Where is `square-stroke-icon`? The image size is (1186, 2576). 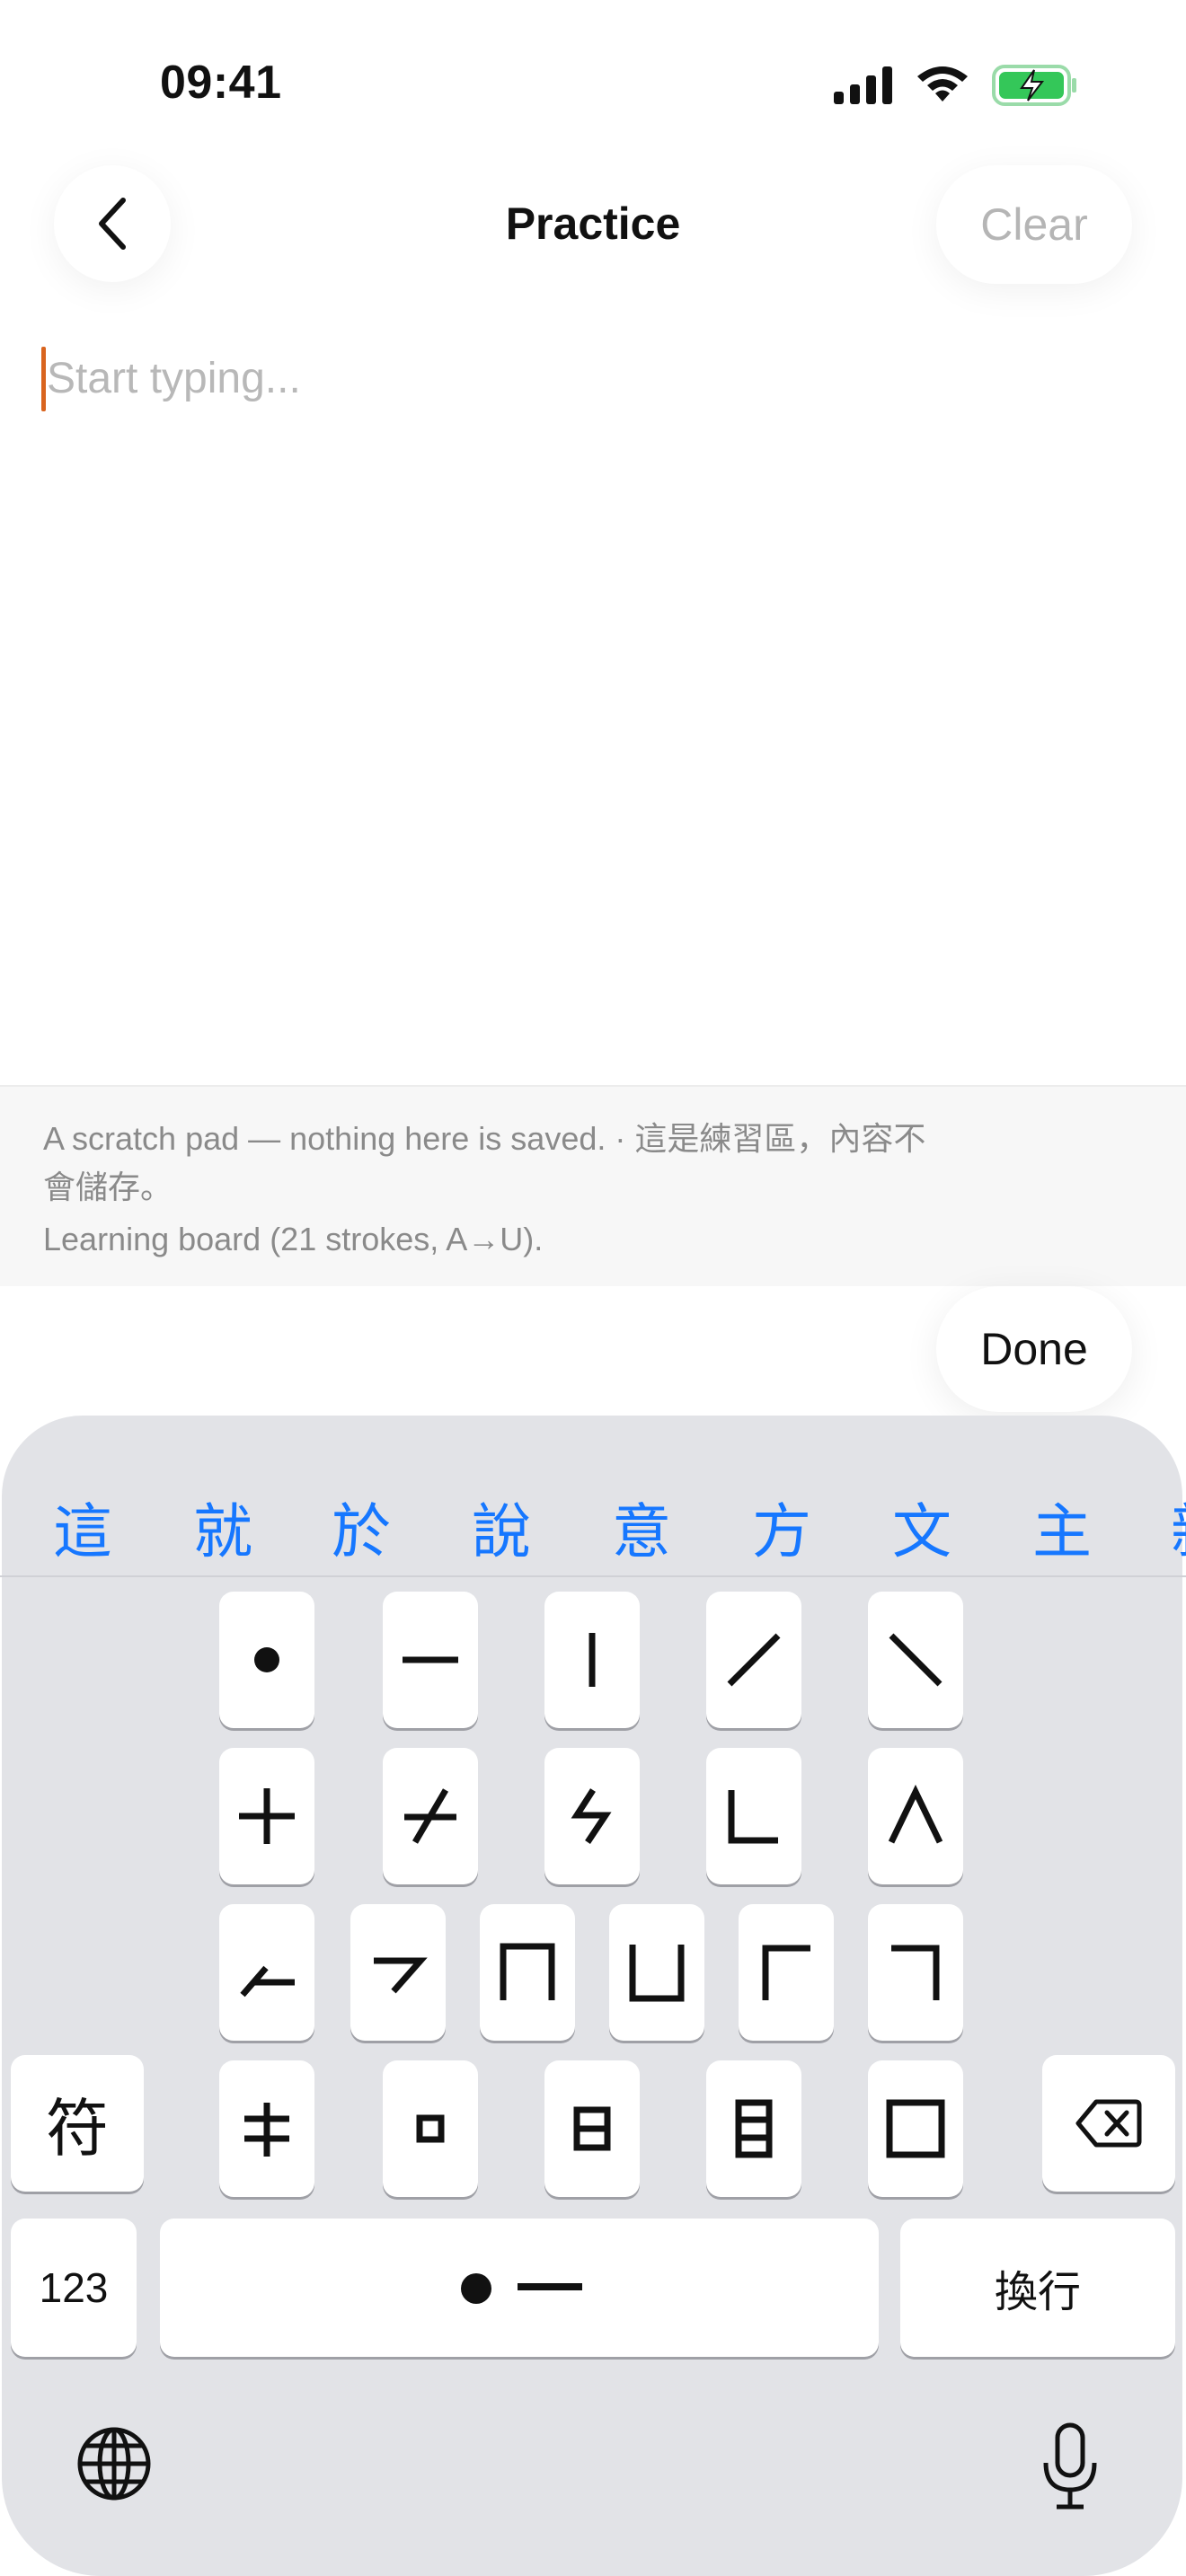
square-stroke-icon is located at coordinates (915, 2128).